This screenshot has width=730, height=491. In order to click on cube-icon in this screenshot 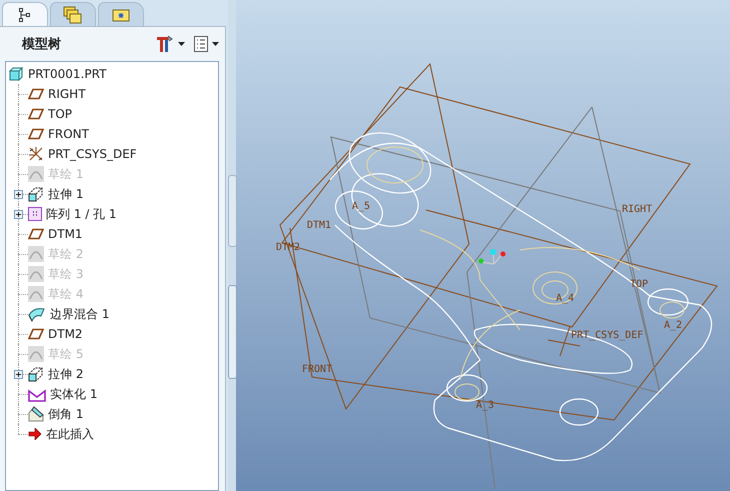, I will do `click(16, 74)`.